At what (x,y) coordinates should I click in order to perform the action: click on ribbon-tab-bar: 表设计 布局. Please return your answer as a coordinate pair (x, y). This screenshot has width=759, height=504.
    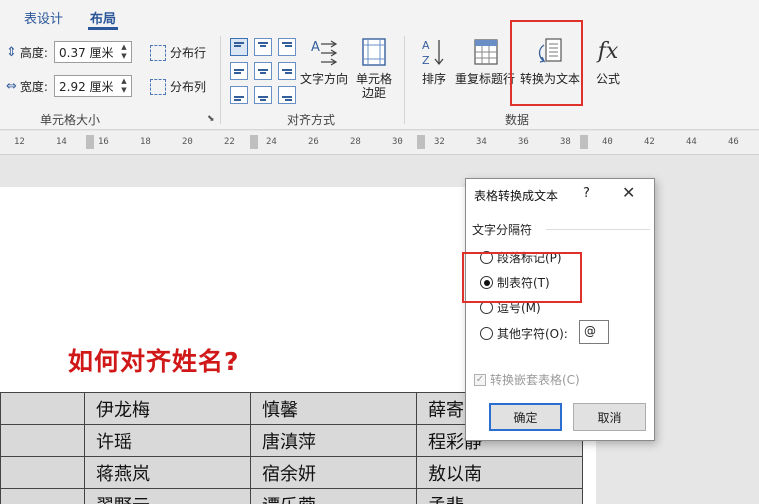
    Looking at the image, I should click on (379, 15).